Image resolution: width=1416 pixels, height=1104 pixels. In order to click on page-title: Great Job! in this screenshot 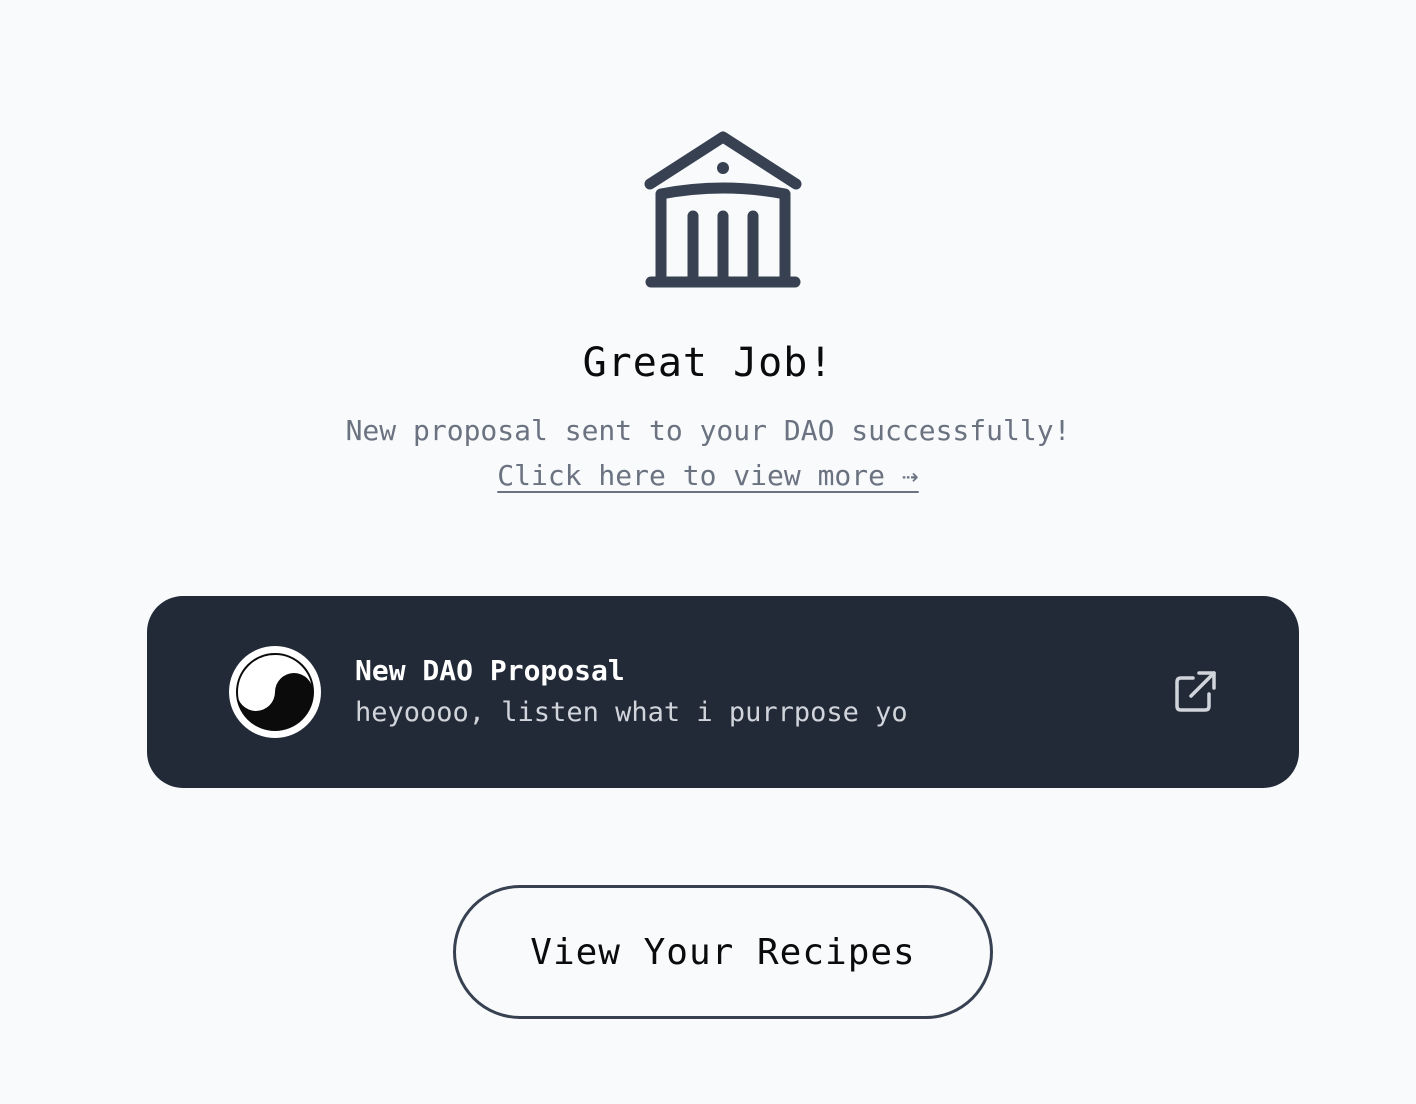, I will do `click(708, 363)`.